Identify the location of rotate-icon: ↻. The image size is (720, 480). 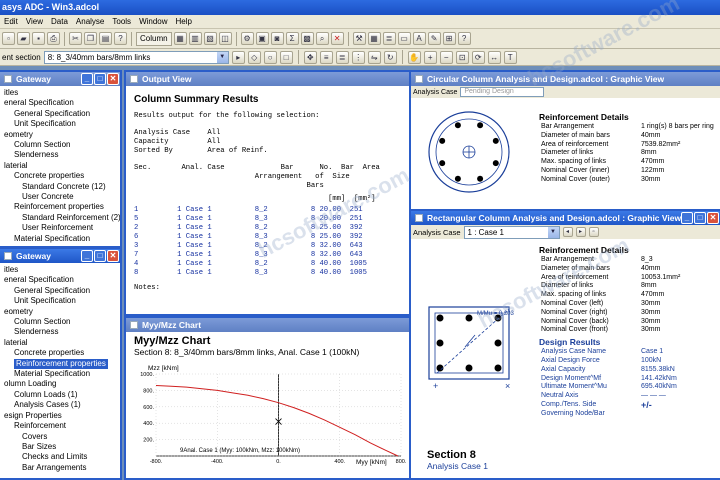
(390, 57).